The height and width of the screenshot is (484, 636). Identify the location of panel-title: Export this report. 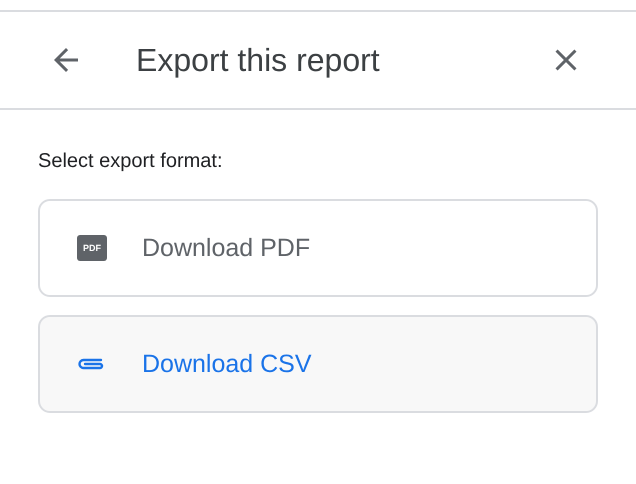
(258, 60).